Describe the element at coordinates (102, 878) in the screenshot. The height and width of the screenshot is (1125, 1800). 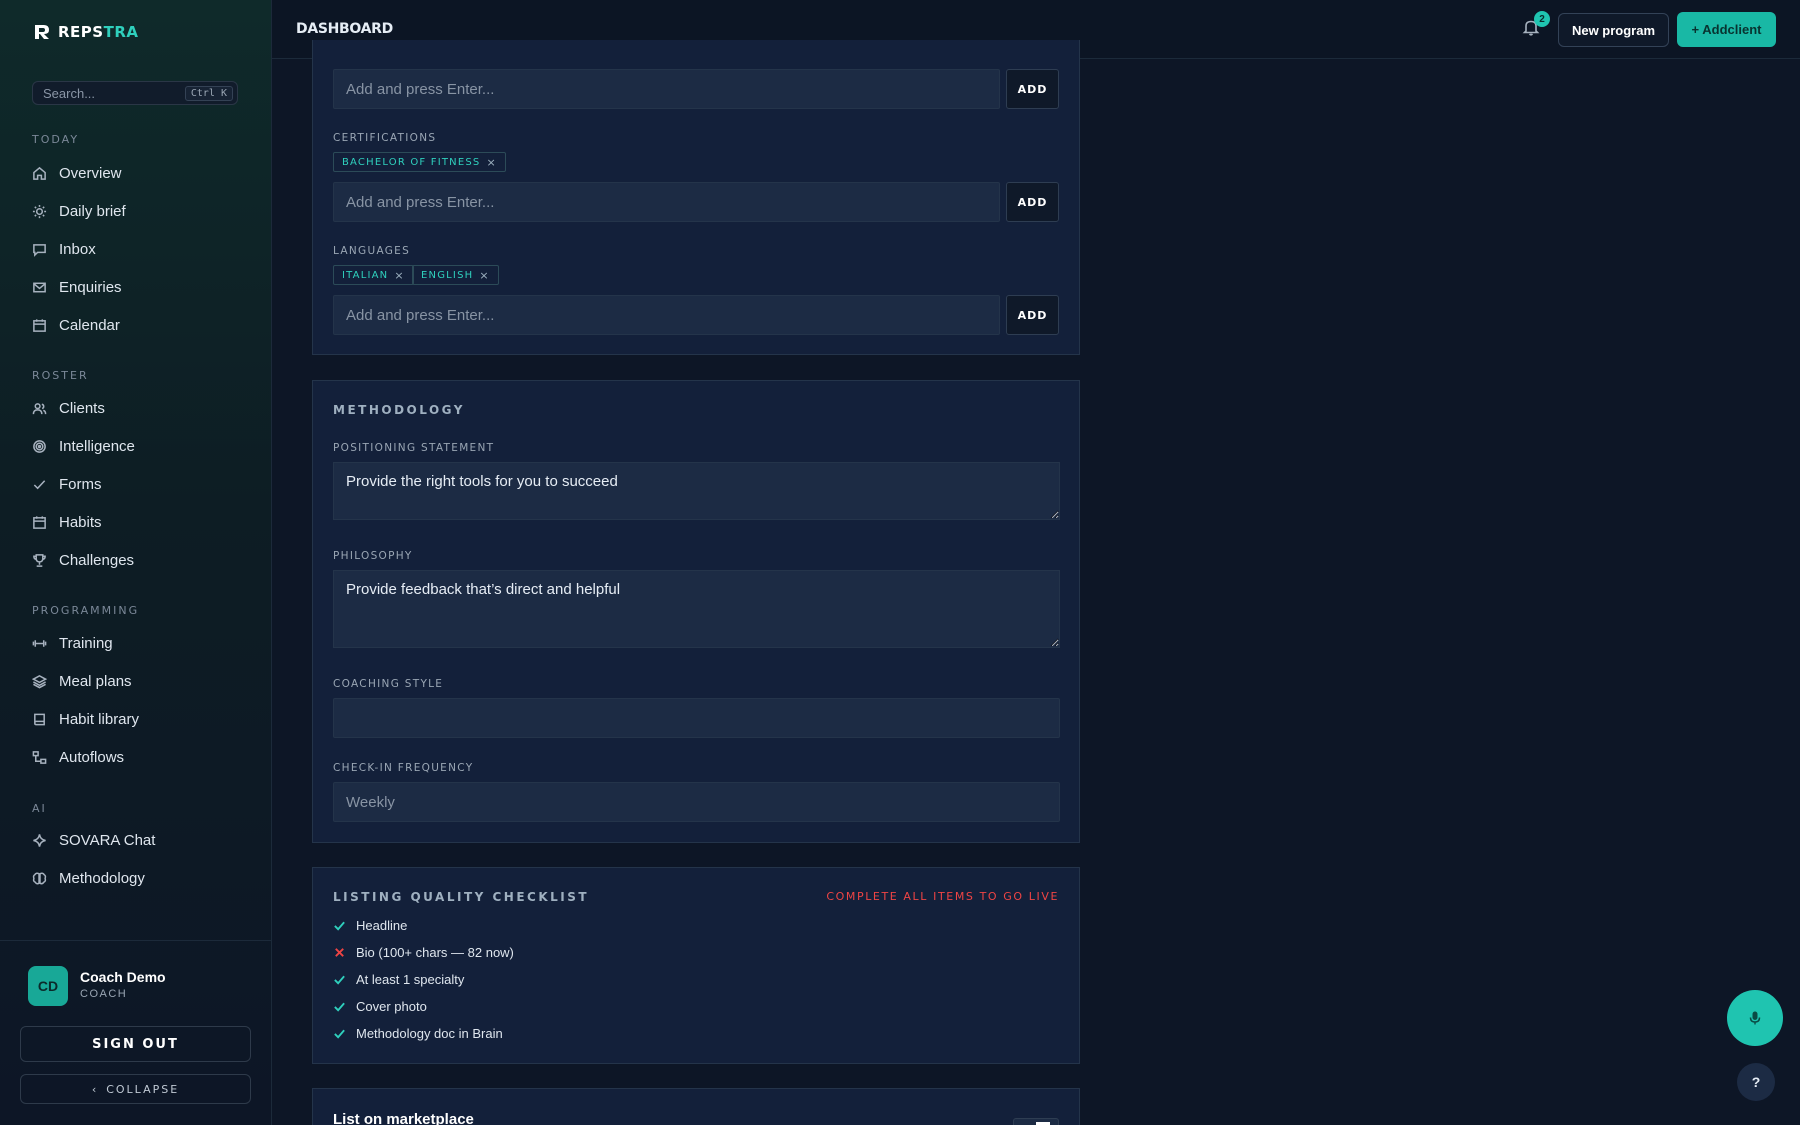
I see `sidebar-item-label: Methodology` at that location.